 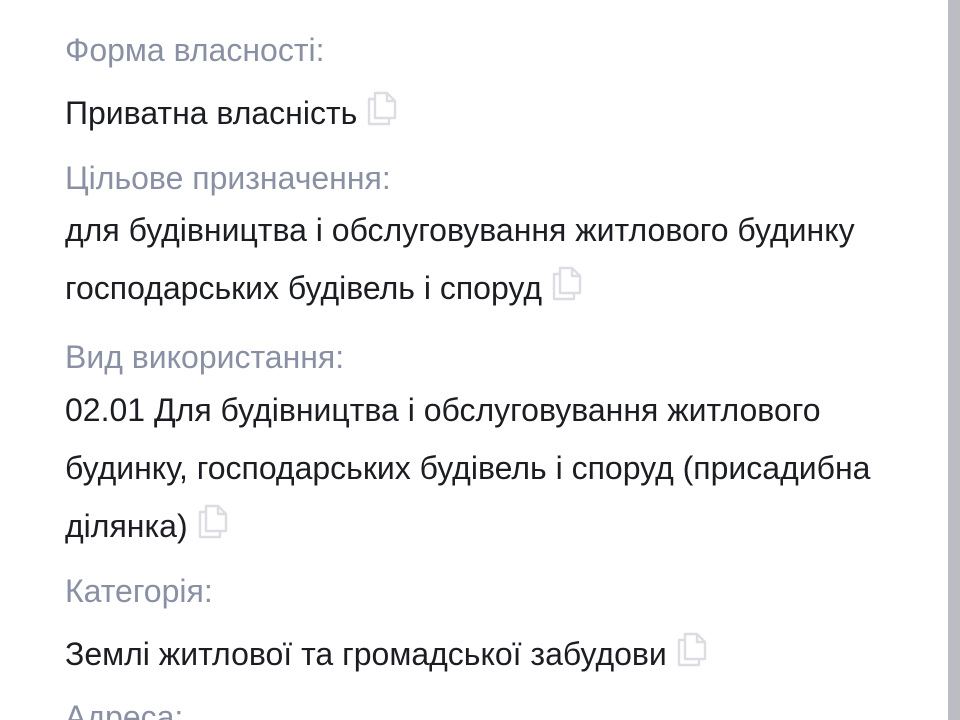 I want to click on ownership-form-value: Приватна власність, so click(x=495, y=113).